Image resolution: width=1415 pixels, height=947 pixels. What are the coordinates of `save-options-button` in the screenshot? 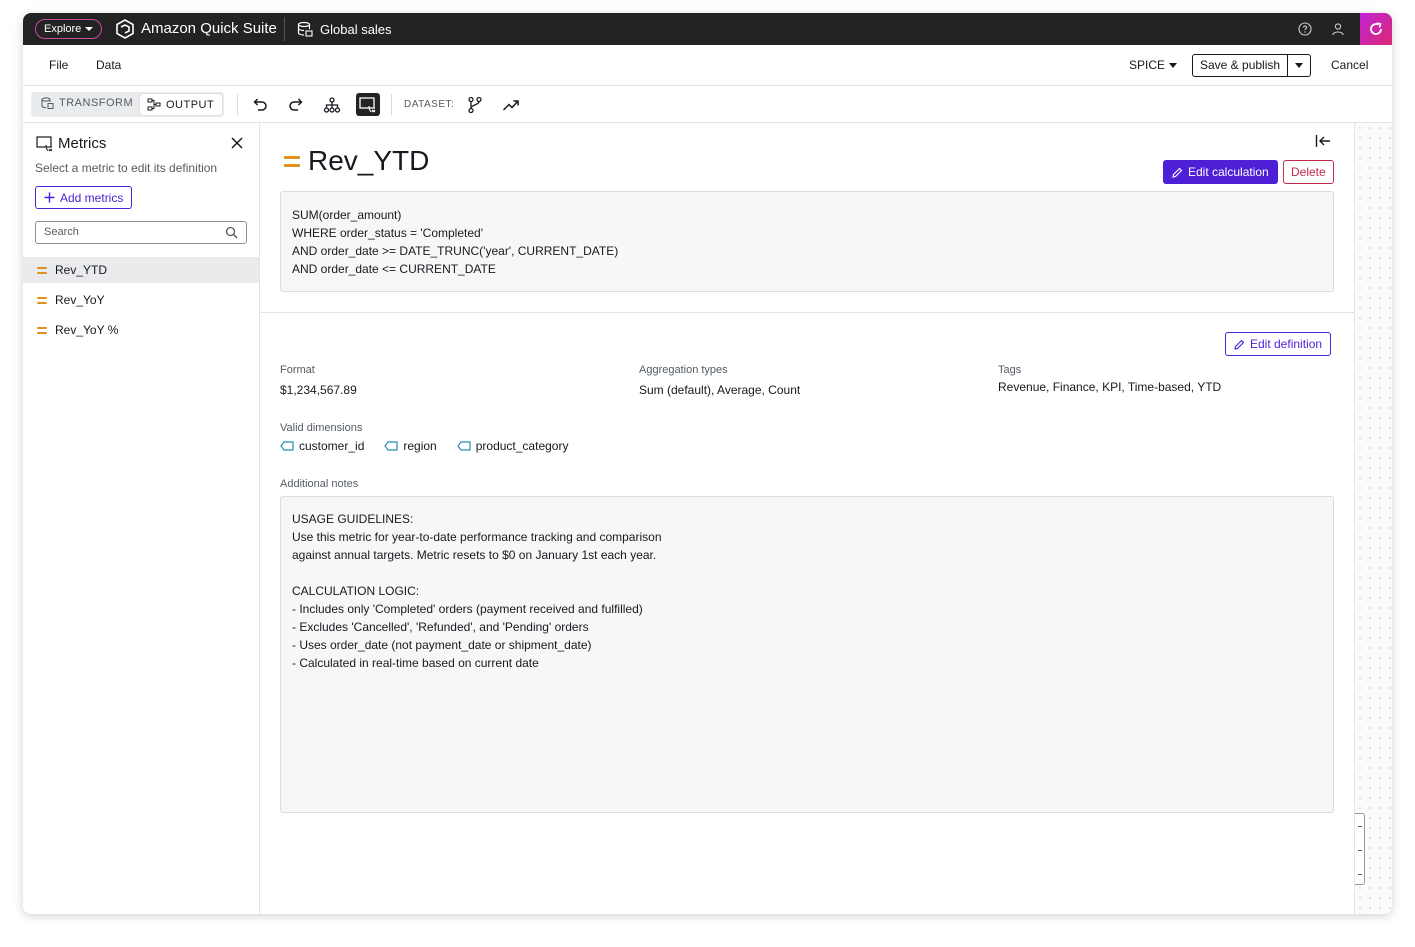 It's located at (1299, 65).